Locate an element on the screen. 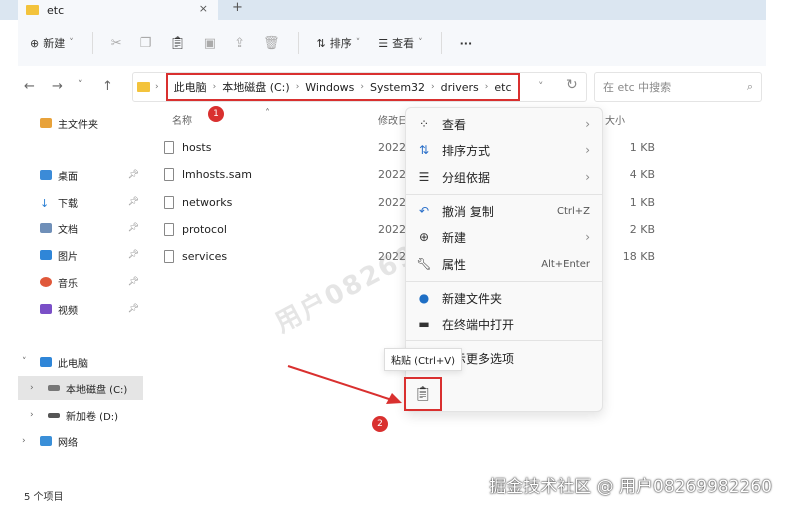 The image size is (786, 509). sort-icon: ⇅ is located at coordinates (321, 43).